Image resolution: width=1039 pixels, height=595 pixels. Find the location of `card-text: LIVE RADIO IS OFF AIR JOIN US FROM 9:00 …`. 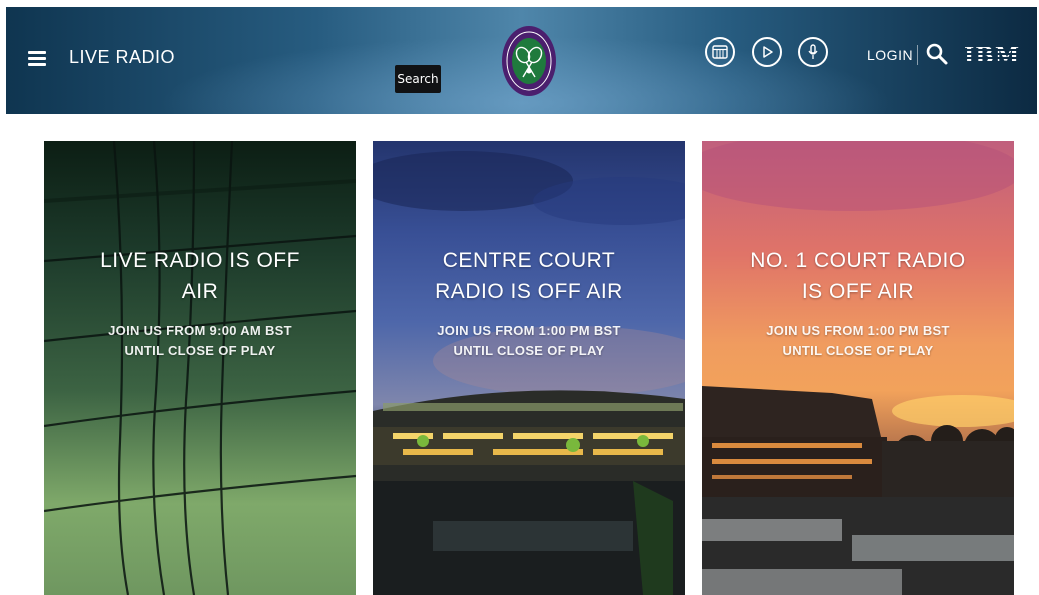

card-text: LIVE RADIO IS OFF AIR JOIN US FROM 9:00 … is located at coordinates (200, 303).